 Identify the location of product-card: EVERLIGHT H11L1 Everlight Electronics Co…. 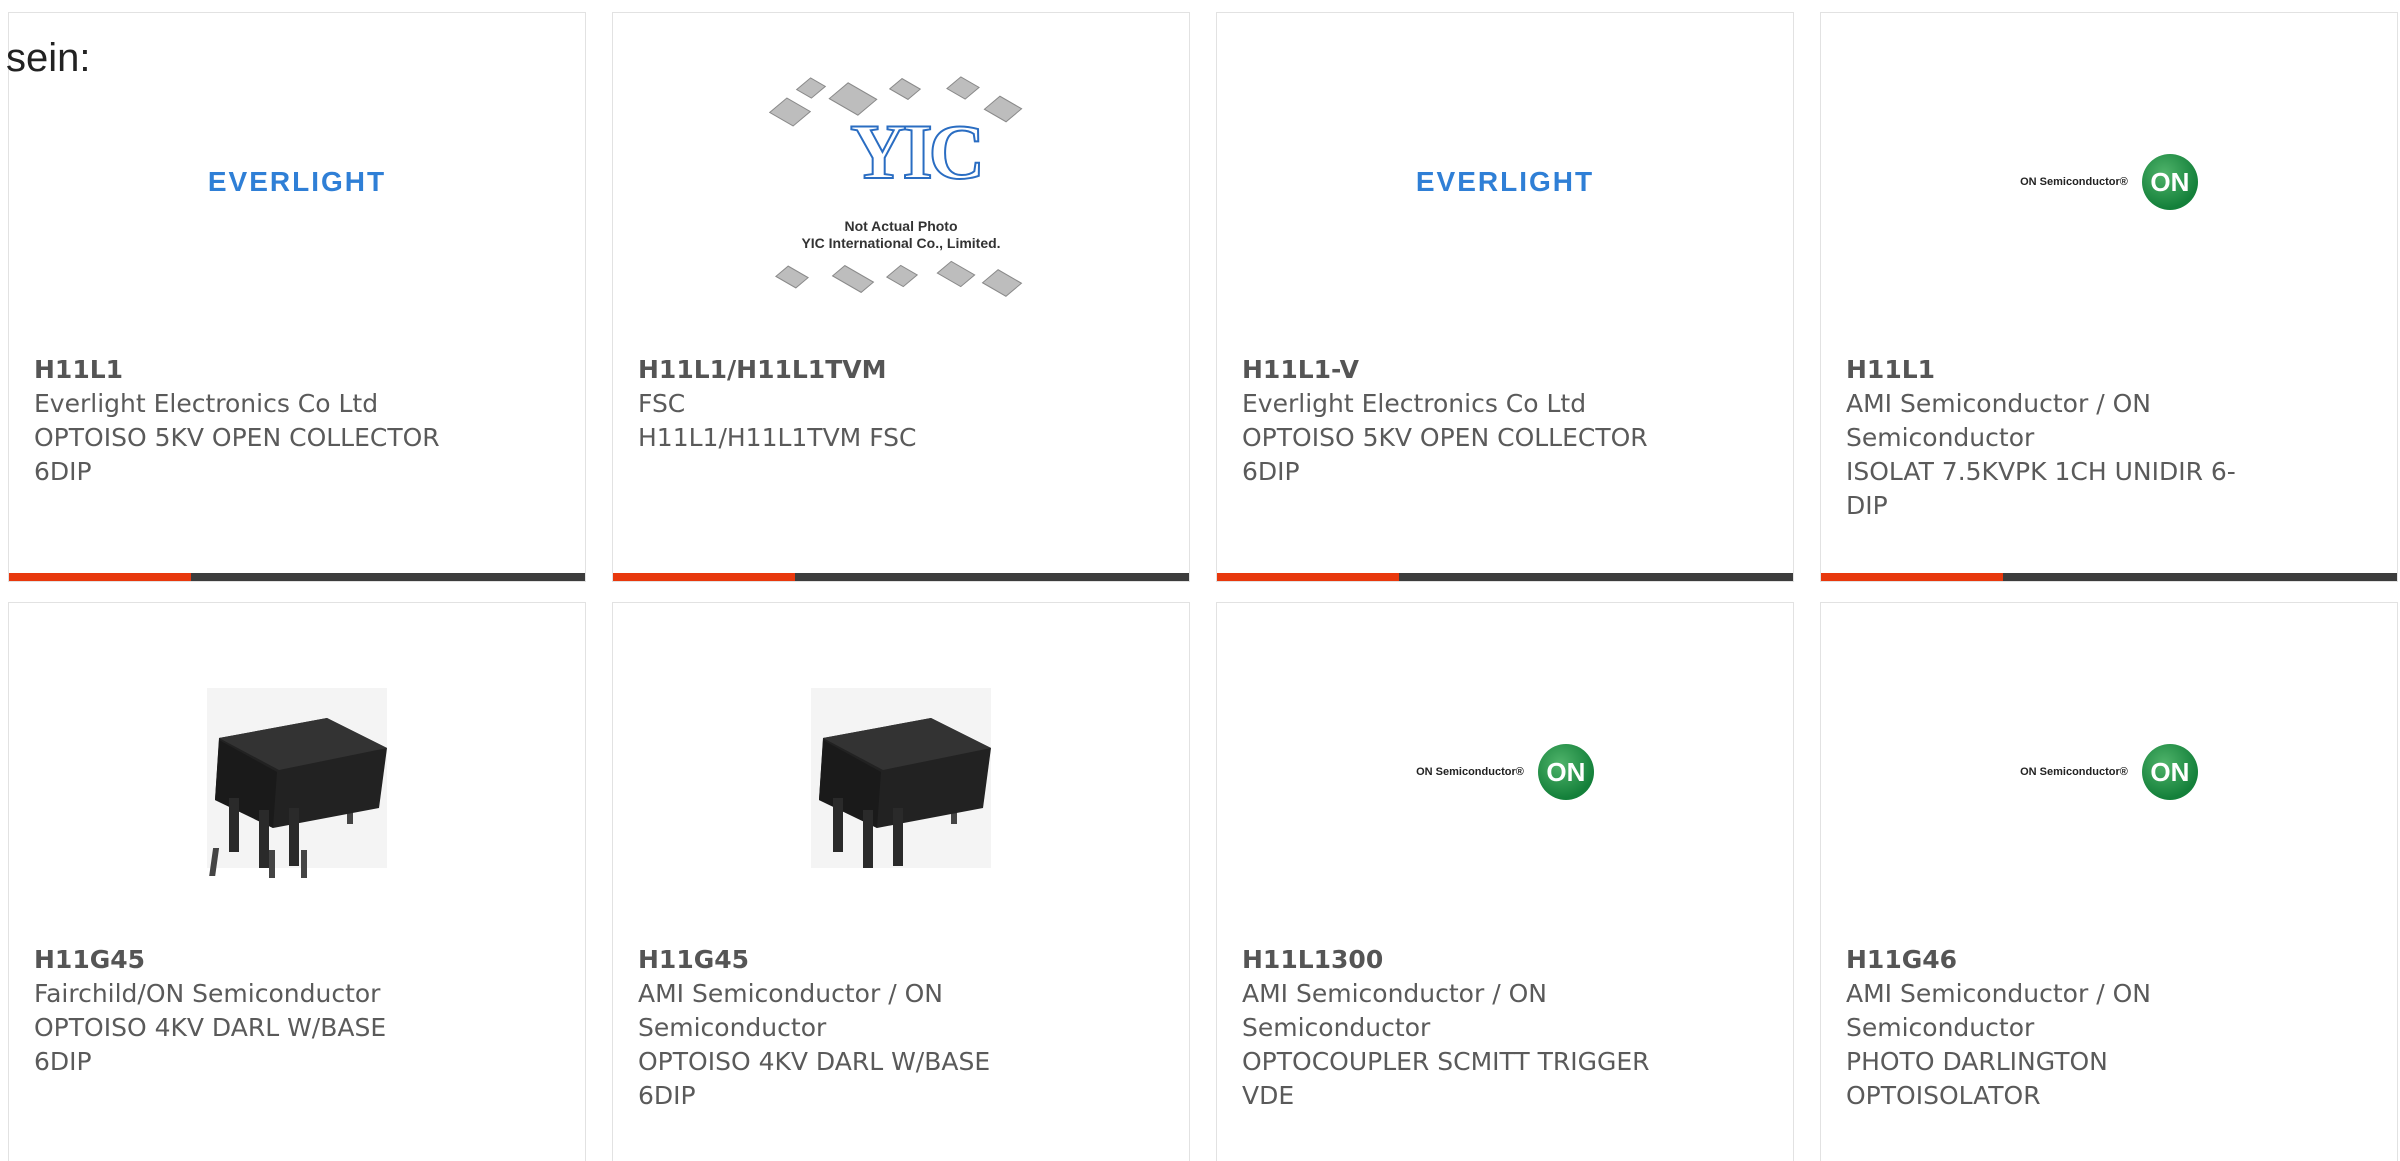
(297, 297).